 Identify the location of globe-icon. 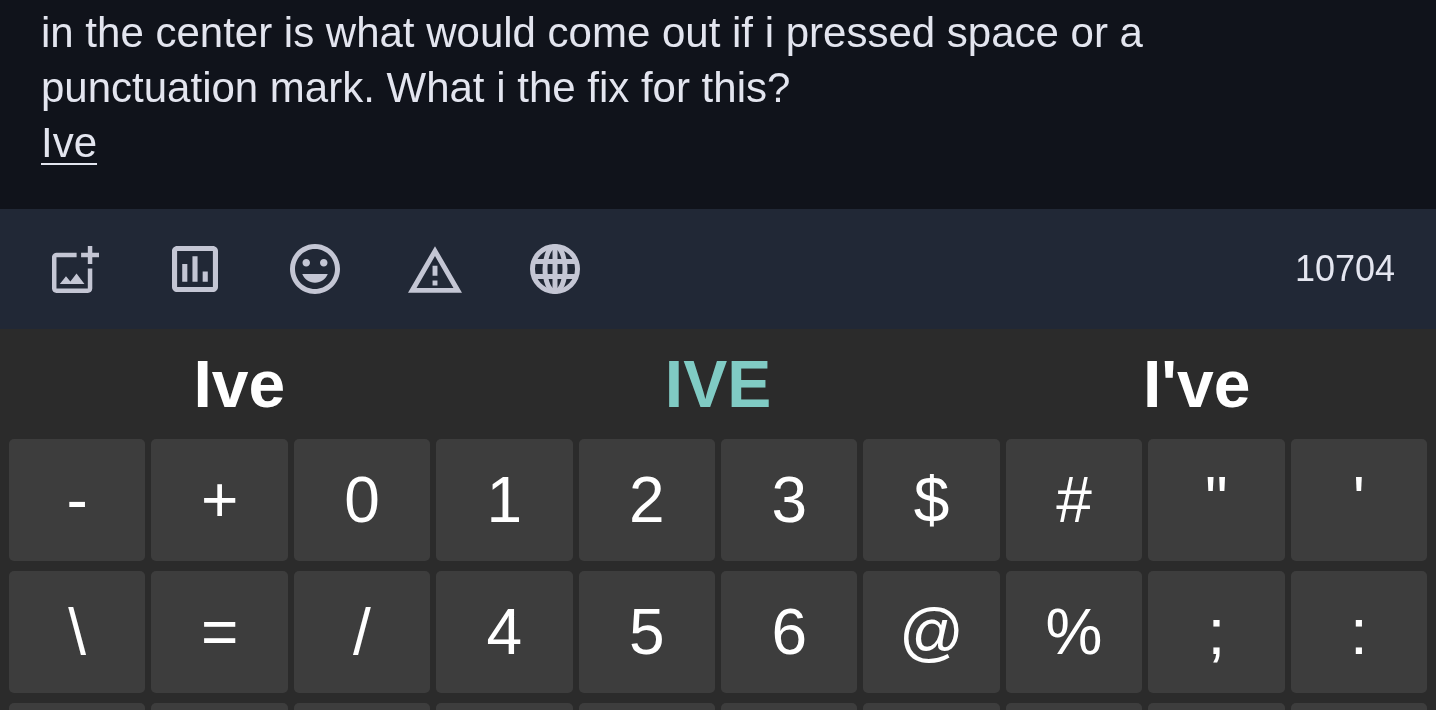
(555, 269).